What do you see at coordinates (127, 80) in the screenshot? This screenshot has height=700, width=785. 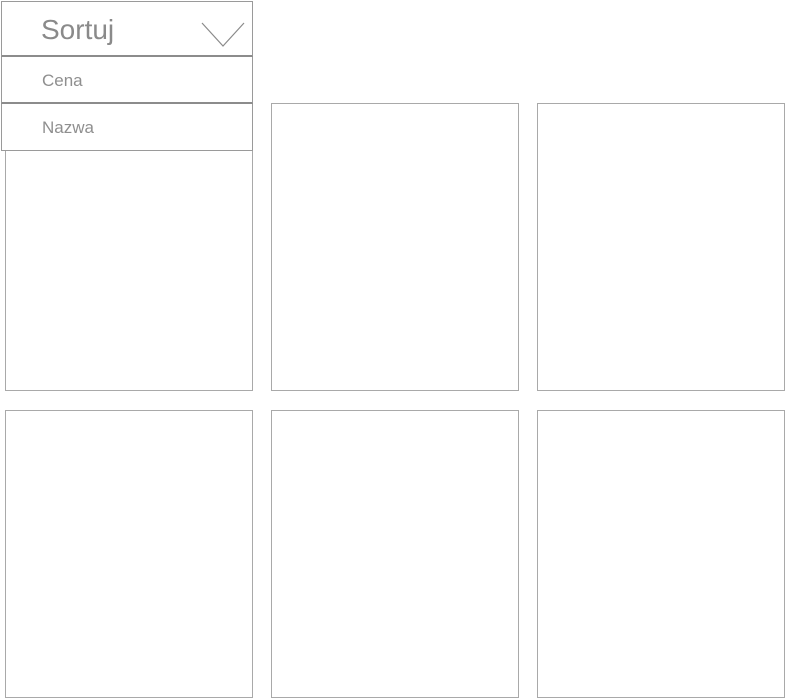 I see `sort-option-cena: Cena` at bounding box center [127, 80].